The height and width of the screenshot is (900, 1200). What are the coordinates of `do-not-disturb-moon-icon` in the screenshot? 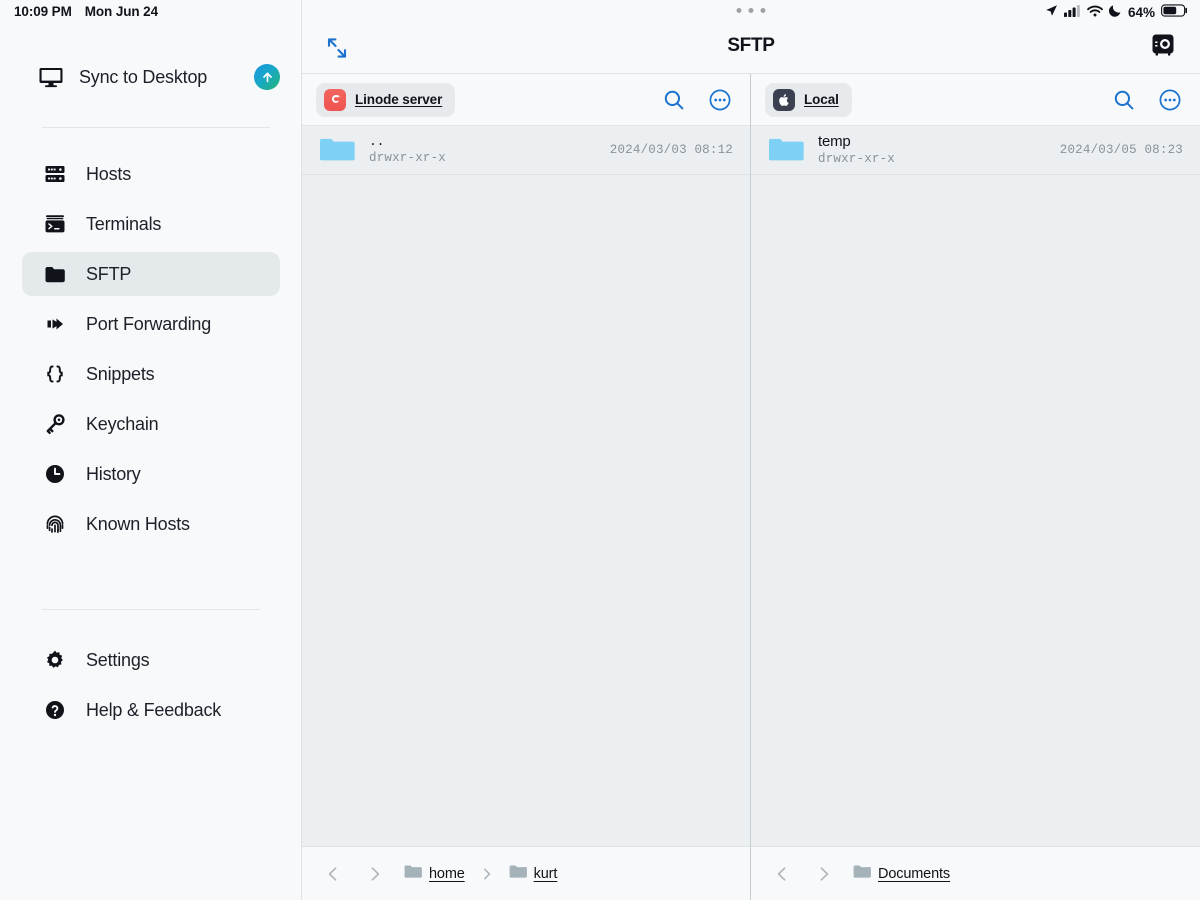 It's located at (1115, 12).